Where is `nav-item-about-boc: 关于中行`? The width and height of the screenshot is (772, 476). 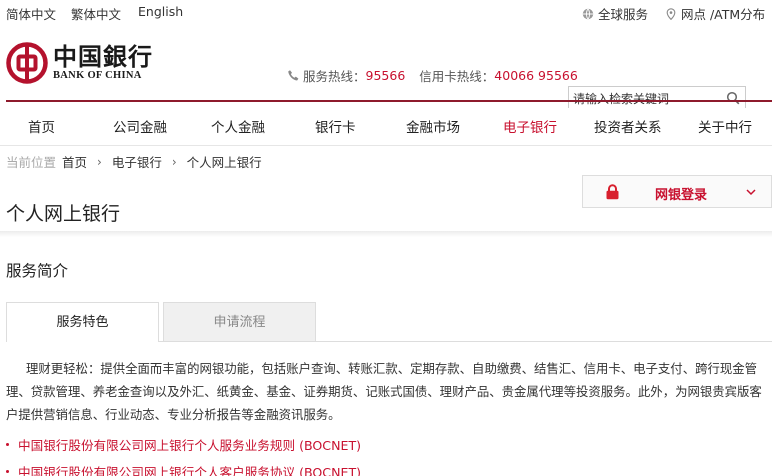 nav-item-about-boc: 关于中行 is located at coordinates (725, 126).